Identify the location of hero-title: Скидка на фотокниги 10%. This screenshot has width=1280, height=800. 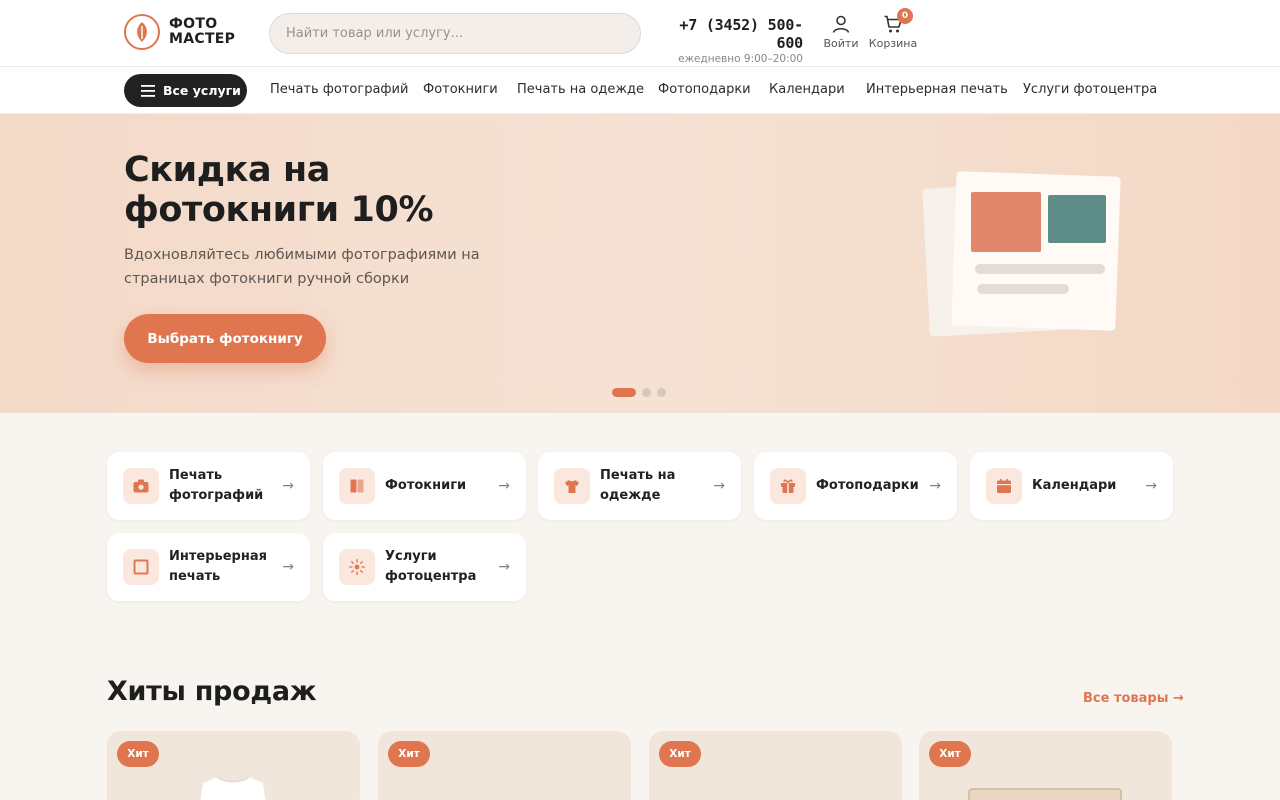
(334, 190).